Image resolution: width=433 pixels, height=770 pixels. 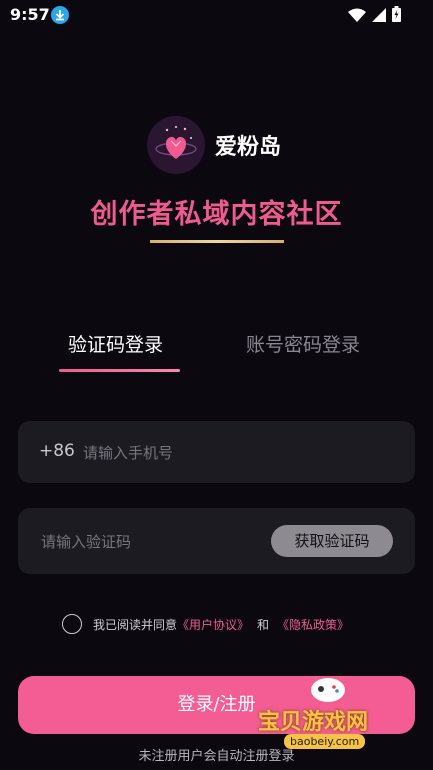 What do you see at coordinates (357, 16) in the screenshot?
I see `wifi-icon` at bounding box center [357, 16].